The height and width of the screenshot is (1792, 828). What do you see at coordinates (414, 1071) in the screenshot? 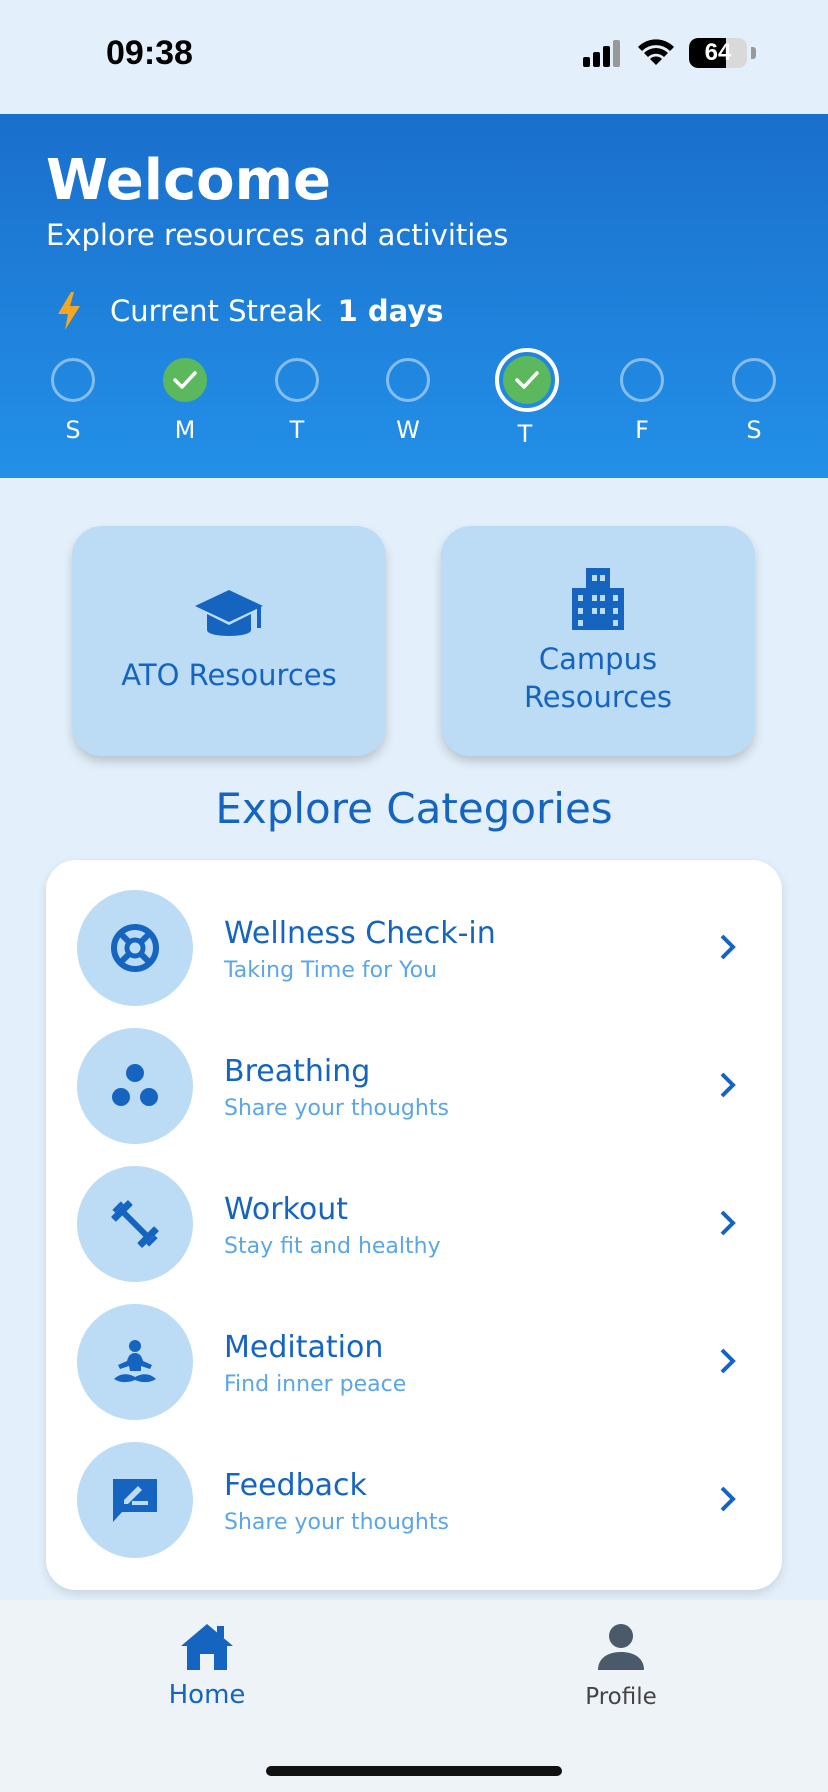
I see `category-breathing: Breathing Share your thoughts` at bounding box center [414, 1071].